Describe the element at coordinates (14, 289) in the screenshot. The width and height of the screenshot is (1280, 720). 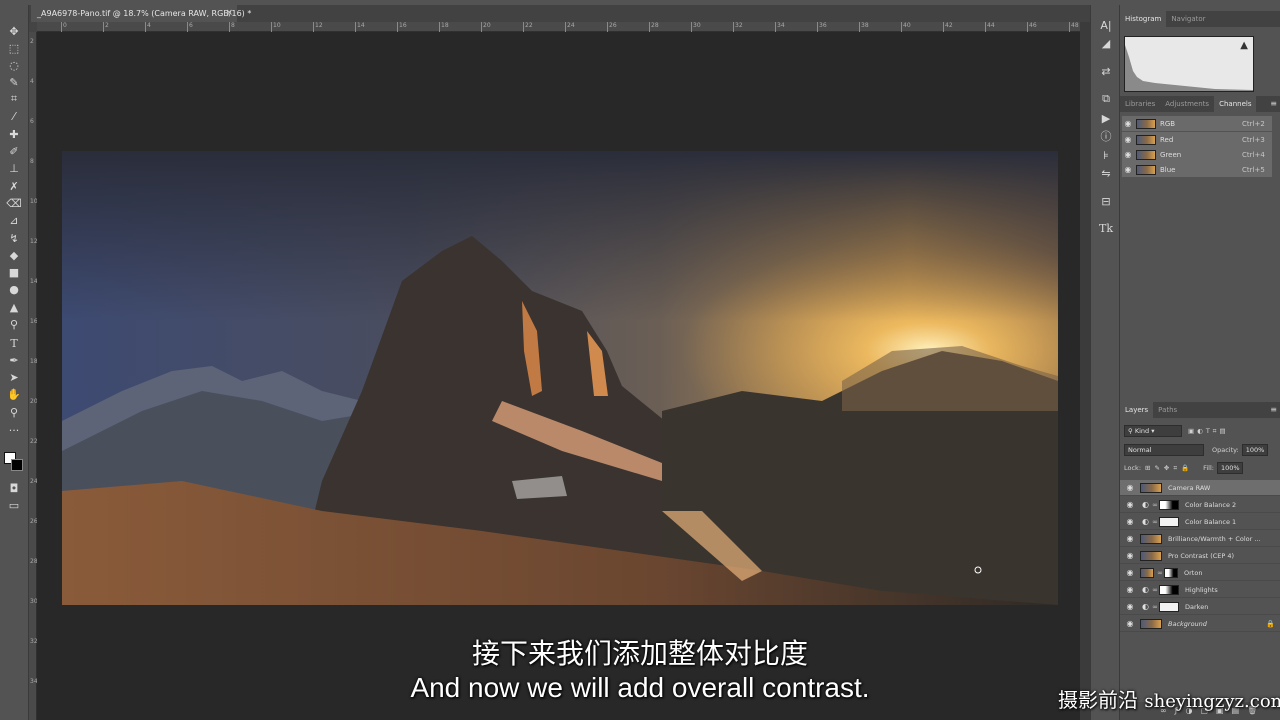
I see `type-icon: ●` at that location.